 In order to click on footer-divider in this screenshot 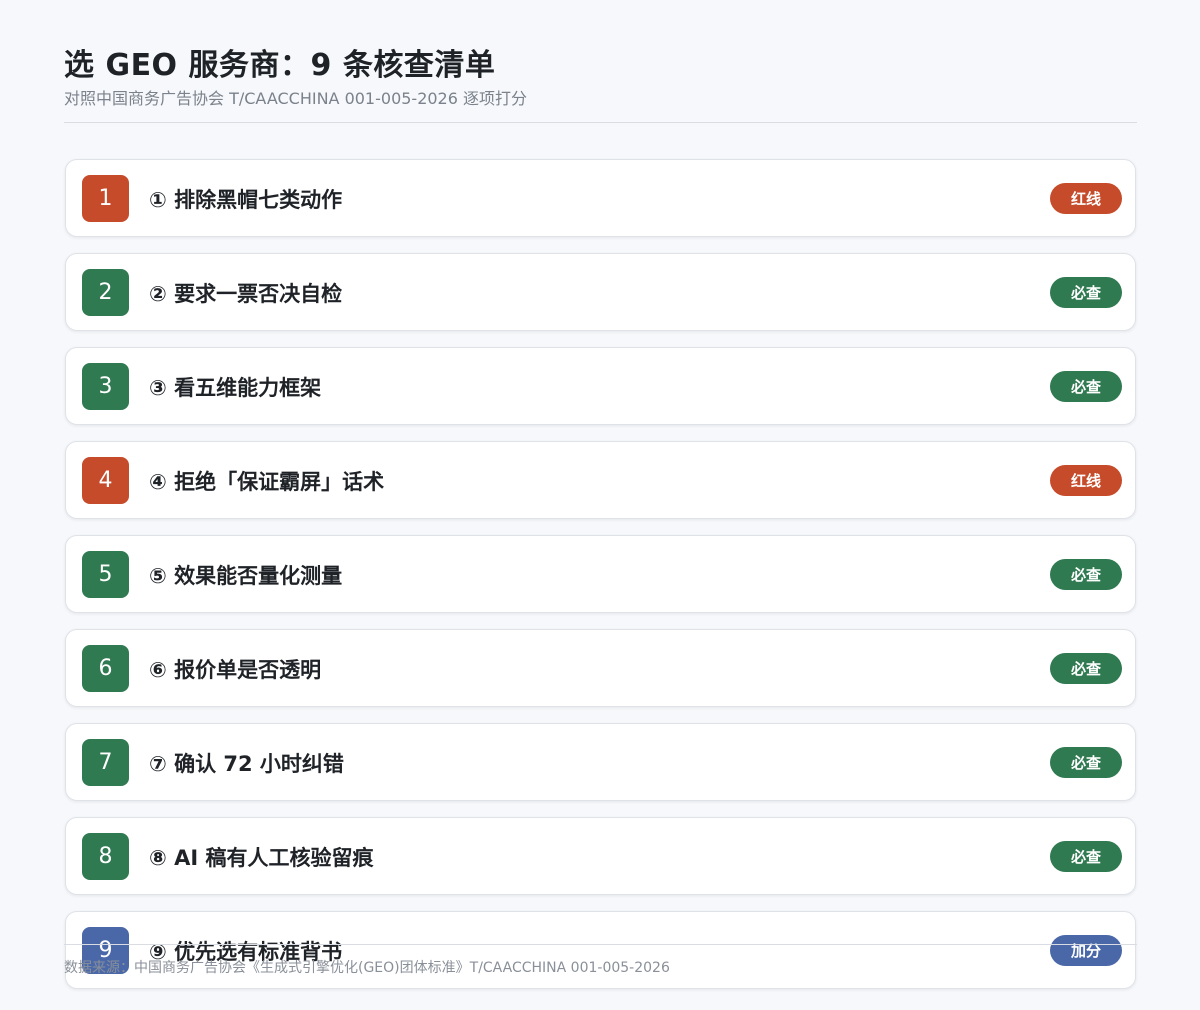, I will do `click(600, 944)`.